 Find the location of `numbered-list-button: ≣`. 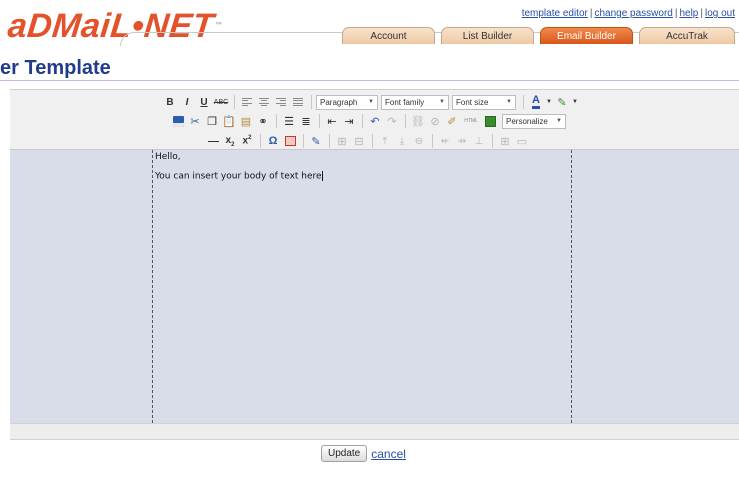

numbered-list-button: ≣ is located at coordinates (306, 121).